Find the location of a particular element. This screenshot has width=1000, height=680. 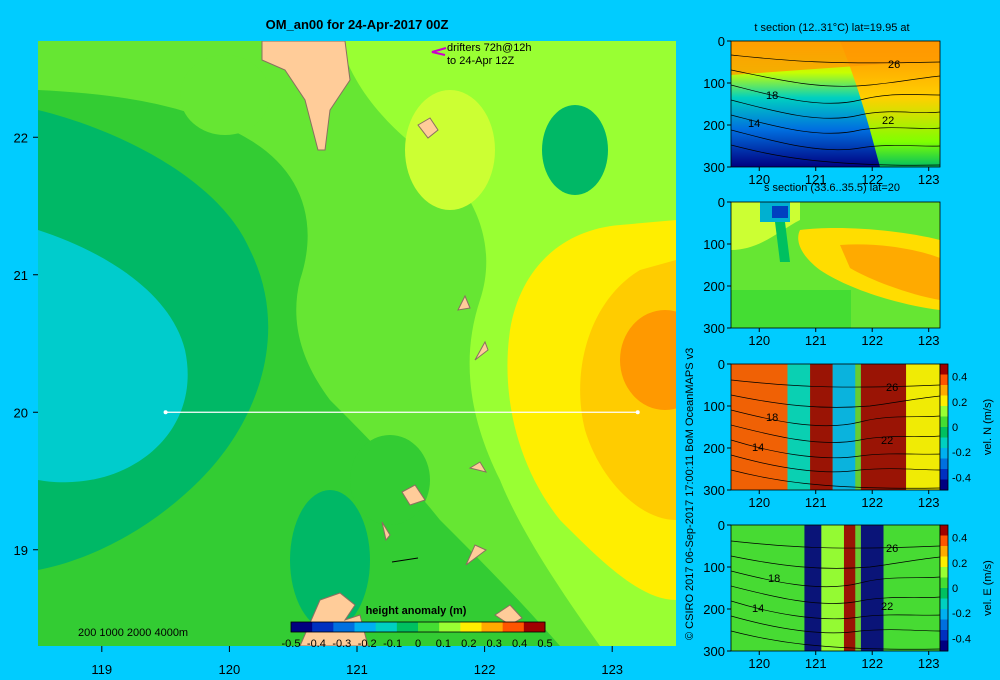

colorbar-tick-label: 0.2 is located at coordinates (468, 644).